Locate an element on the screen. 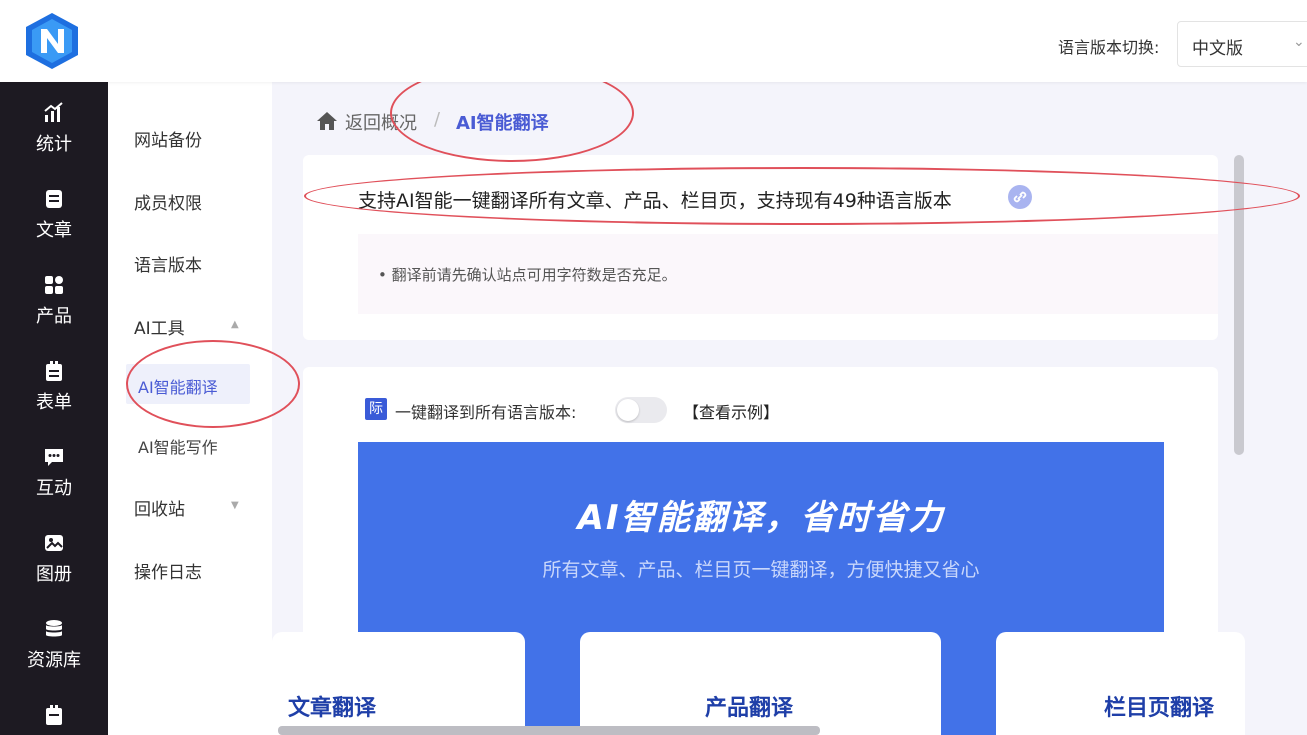 Image resolution: width=1307 pixels, height=735 pixels. feature-card-article: 文章翻译 is located at coordinates (398, 683).